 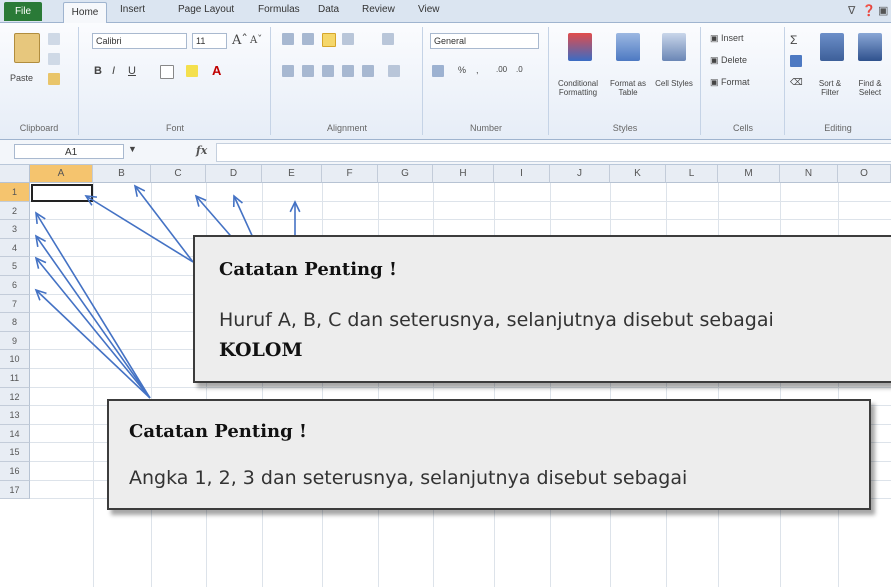 What do you see at coordinates (132, 71) in the screenshot?
I see `underline-icon: U` at bounding box center [132, 71].